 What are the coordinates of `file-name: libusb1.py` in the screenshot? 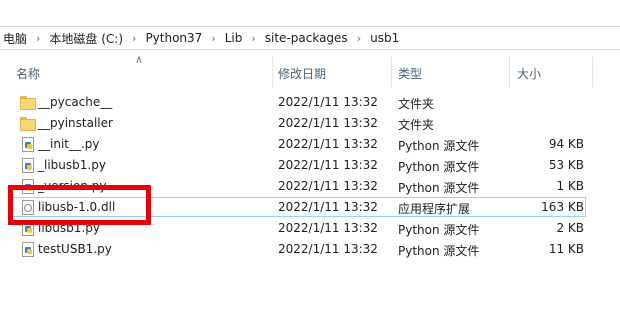 It's located at (69, 228).